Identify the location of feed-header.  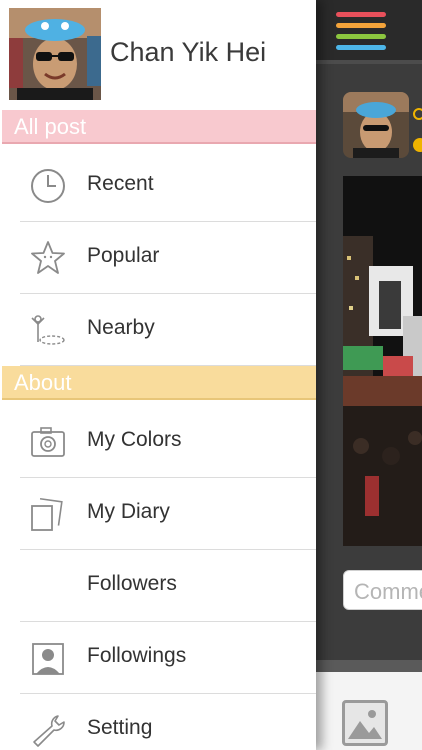
(369, 32).